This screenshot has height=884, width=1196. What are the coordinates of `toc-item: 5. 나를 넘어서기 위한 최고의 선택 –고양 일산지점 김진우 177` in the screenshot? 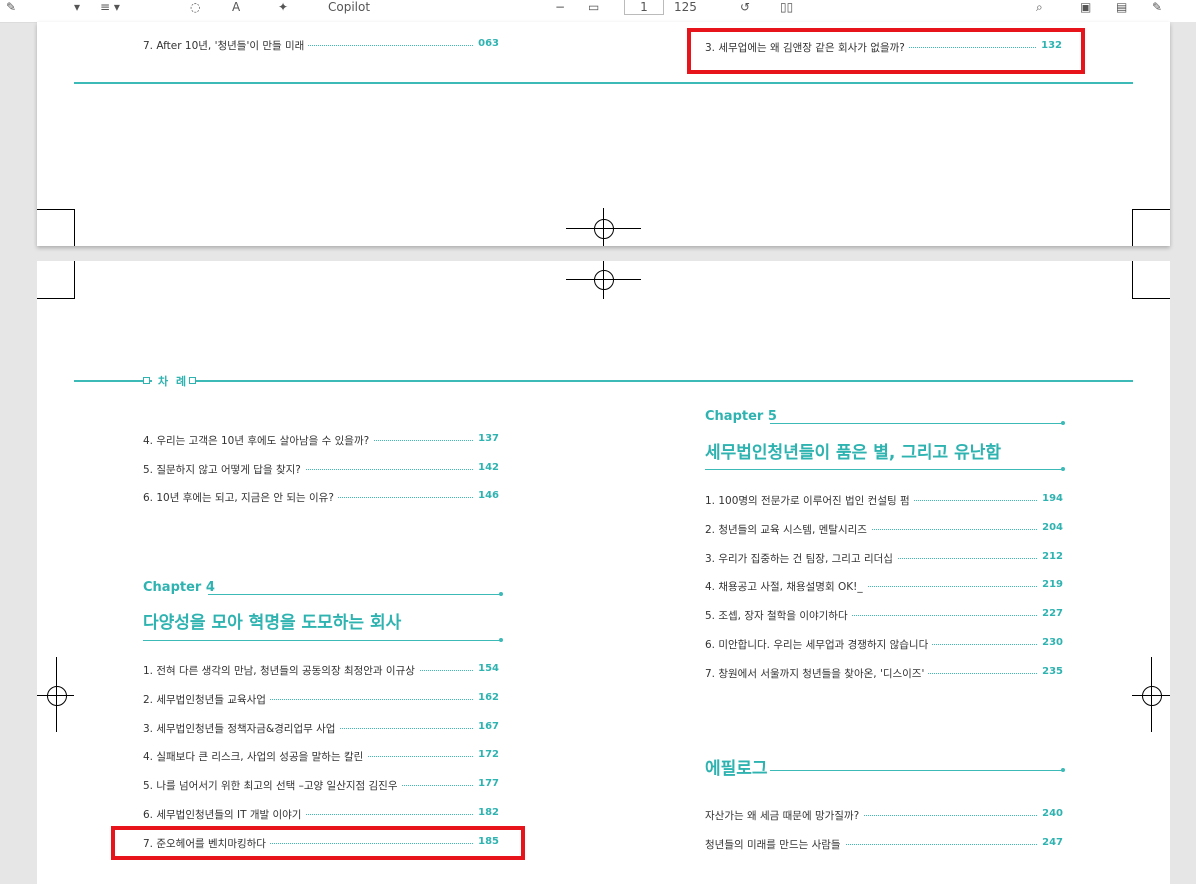 It's located at (321, 785).